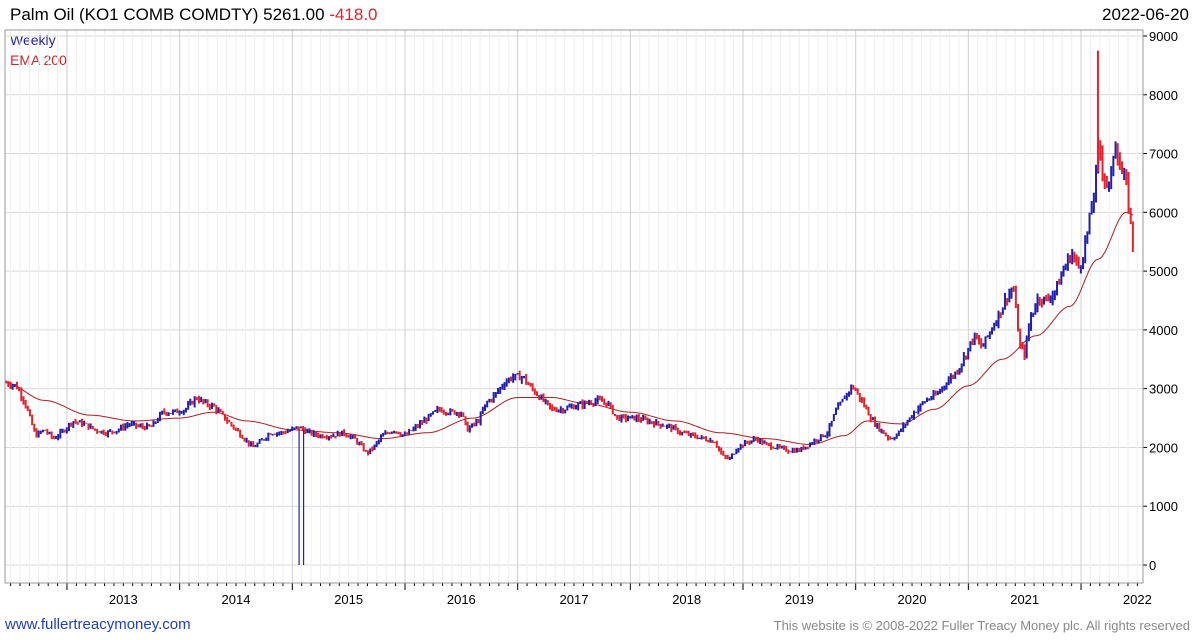 This screenshot has height=640, width=1195. What do you see at coordinates (1163, 447) in the screenshot?
I see `y-tick-label: 2000` at bounding box center [1163, 447].